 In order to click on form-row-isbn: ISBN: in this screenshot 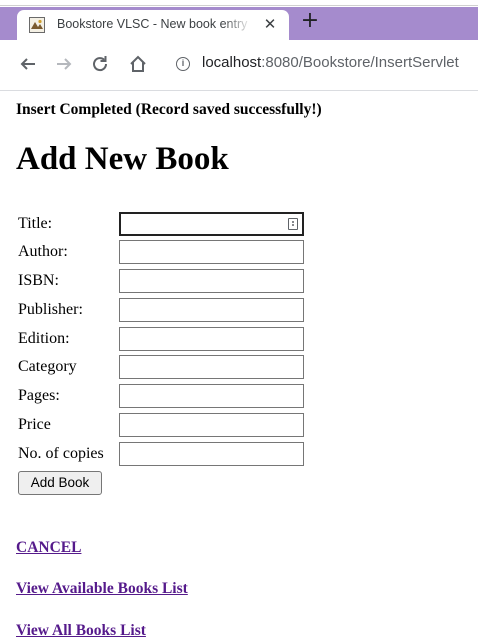, I will do `click(166, 281)`.